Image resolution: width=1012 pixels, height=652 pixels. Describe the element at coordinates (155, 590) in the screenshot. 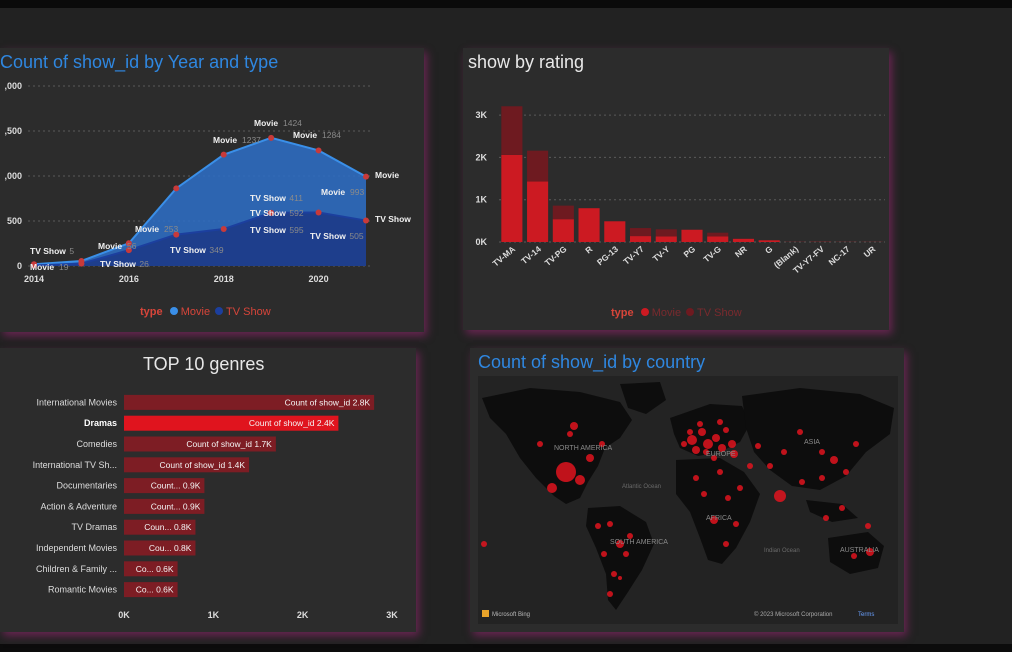

I see `genre-data-label: Co... 0.6K` at that location.